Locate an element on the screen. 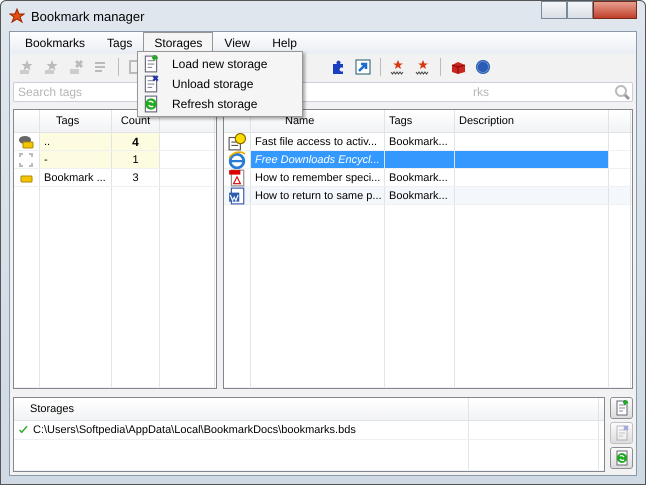 This screenshot has height=485, width=646. puzzle-icon is located at coordinates (338, 67).